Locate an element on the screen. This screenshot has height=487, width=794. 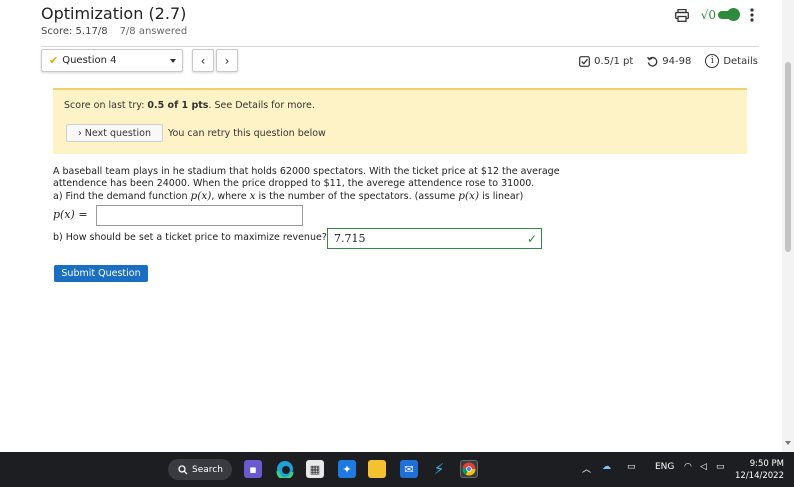
toolbar-divider is located at coordinates (400, 46).